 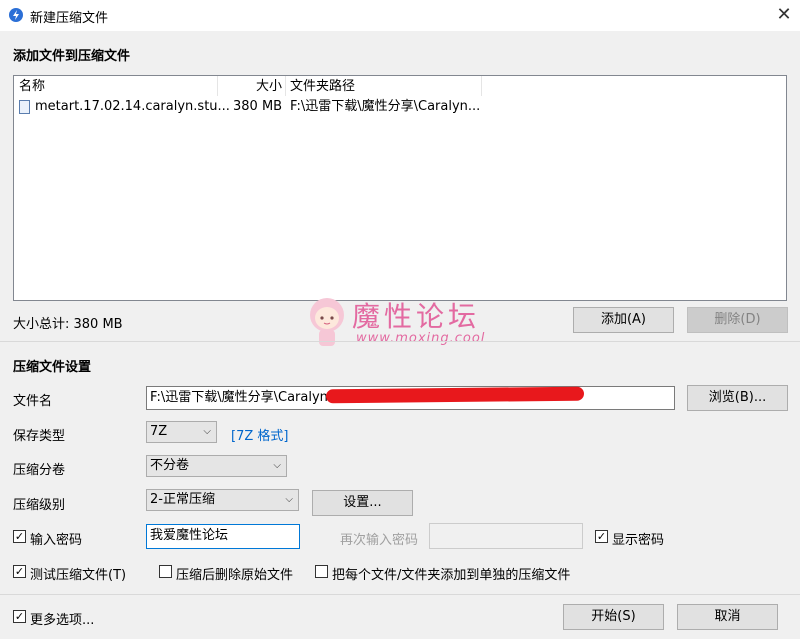 I want to click on show-password-label: 显示密码, so click(x=638, y=538).